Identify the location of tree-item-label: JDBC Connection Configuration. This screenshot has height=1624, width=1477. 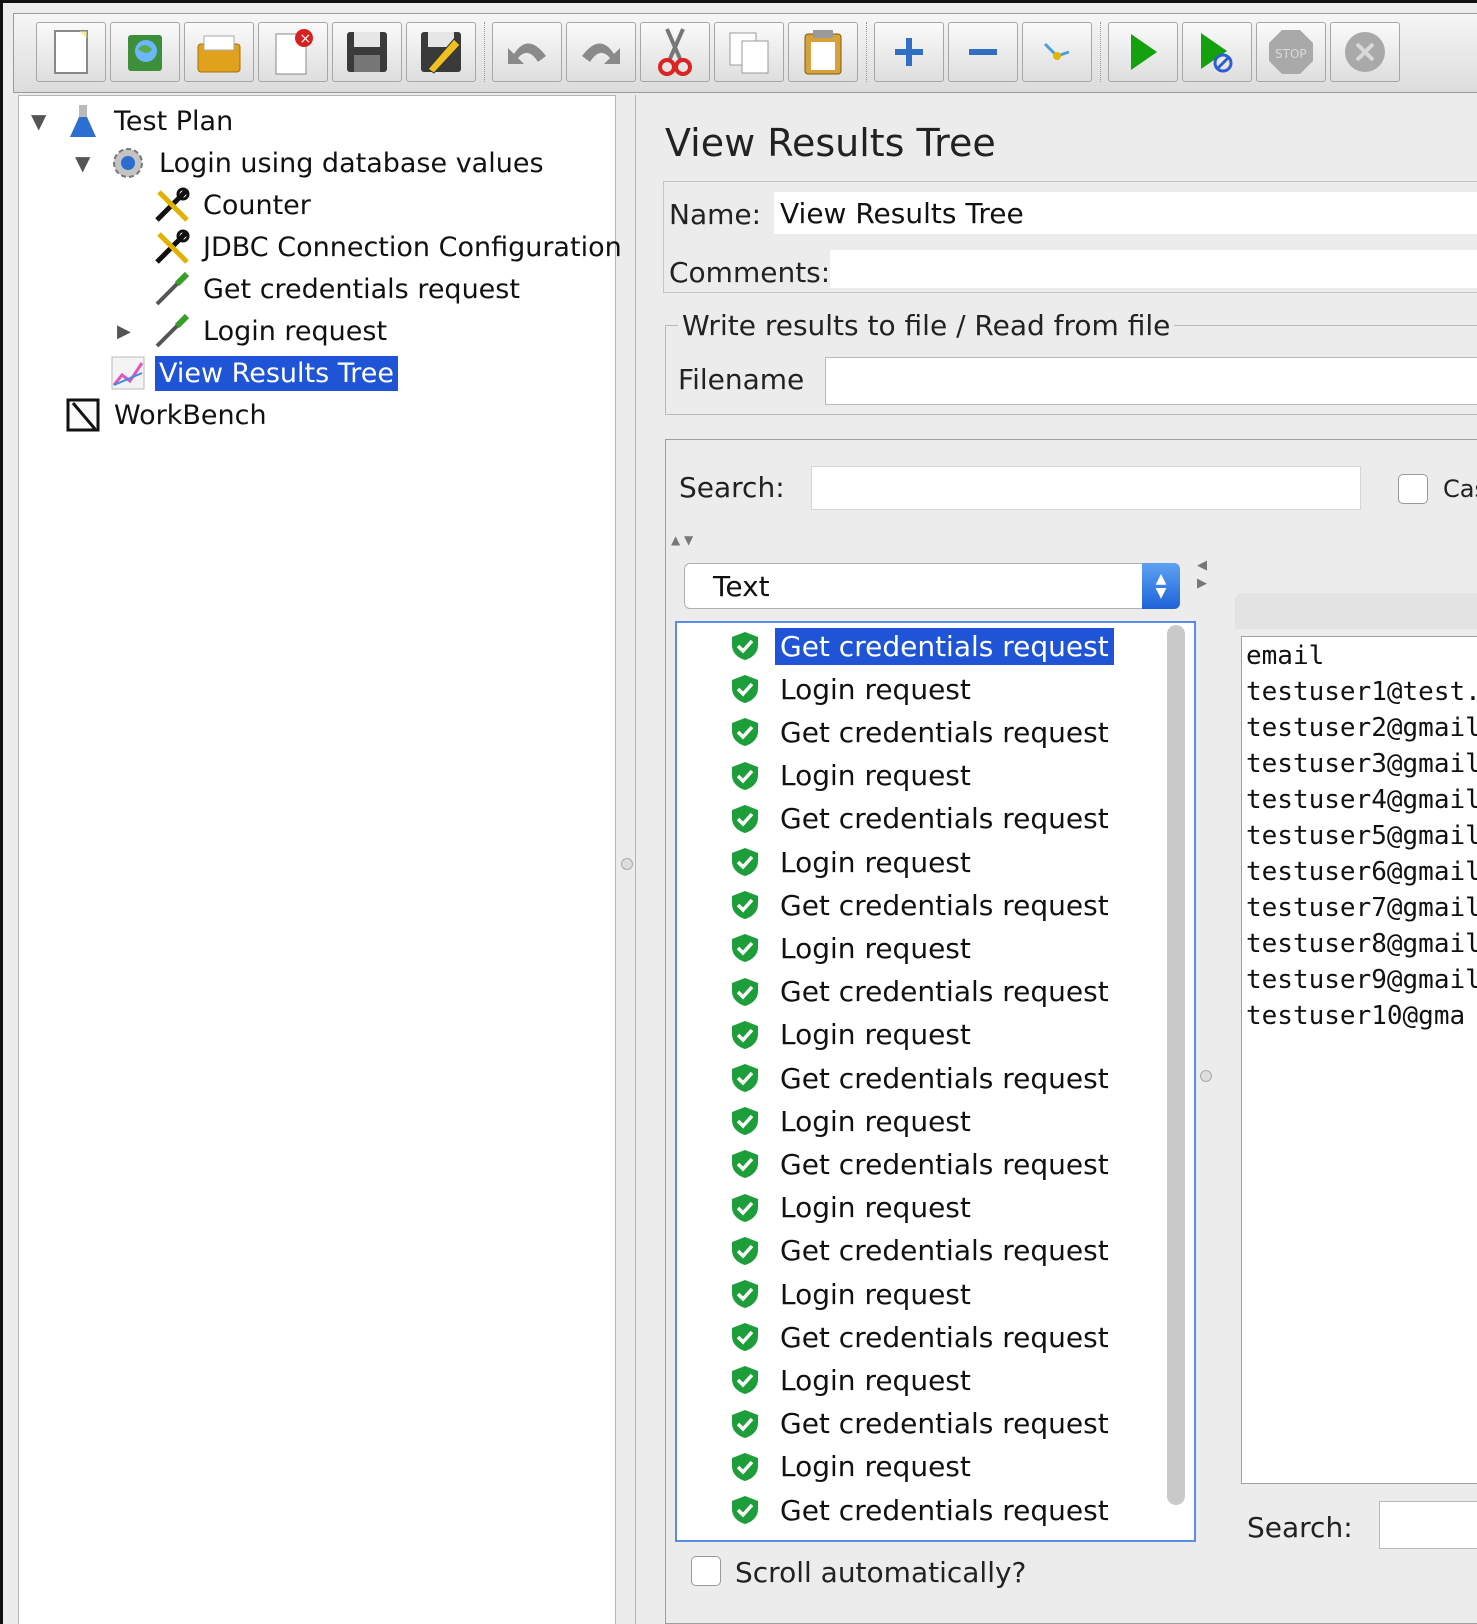
(412, 247).